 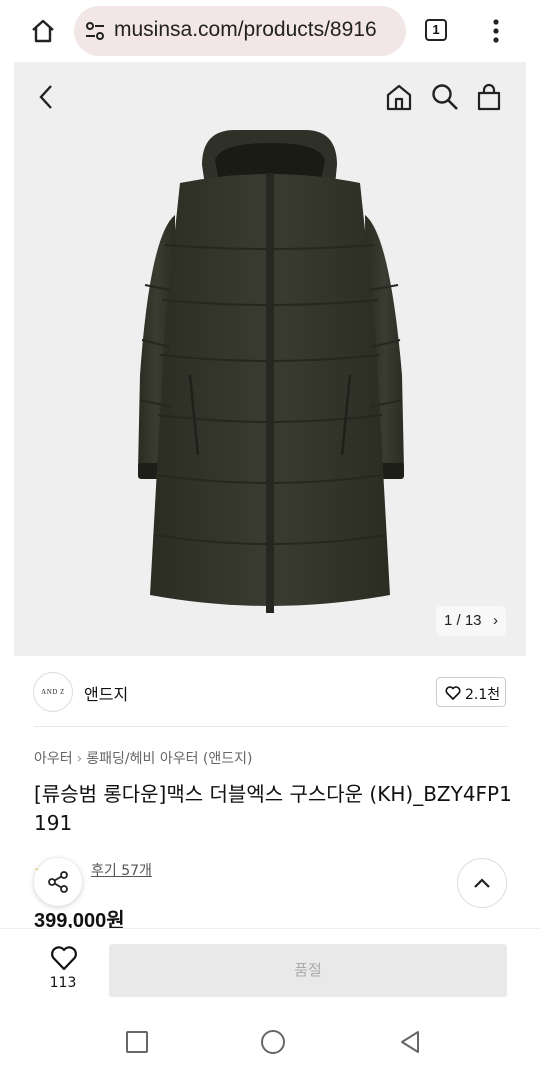 What do you see at coordinates (489, 97) in the screenshot?
I see `shopping-bag-icon` at bounding box center [489, 97].